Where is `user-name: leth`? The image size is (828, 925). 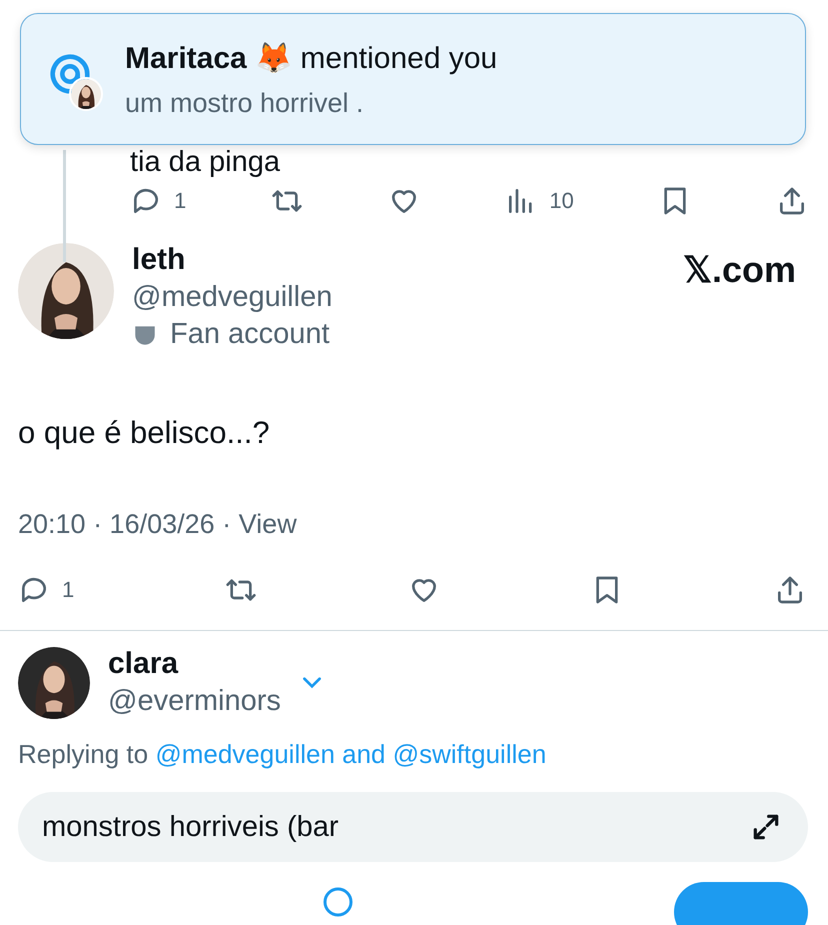 user-name: leth is located at coordinates (398, 260).